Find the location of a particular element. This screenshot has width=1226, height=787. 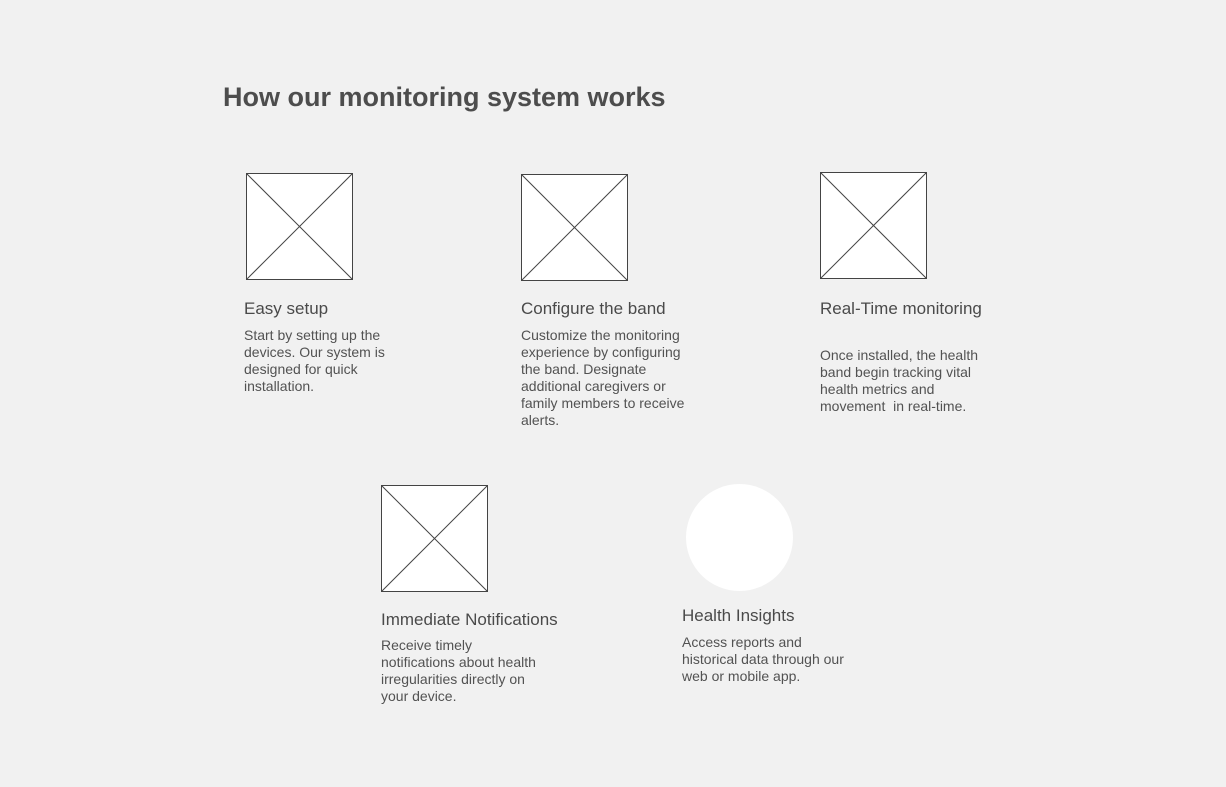

page-title: How our monitoring system works is located at coordinates (444, 97).